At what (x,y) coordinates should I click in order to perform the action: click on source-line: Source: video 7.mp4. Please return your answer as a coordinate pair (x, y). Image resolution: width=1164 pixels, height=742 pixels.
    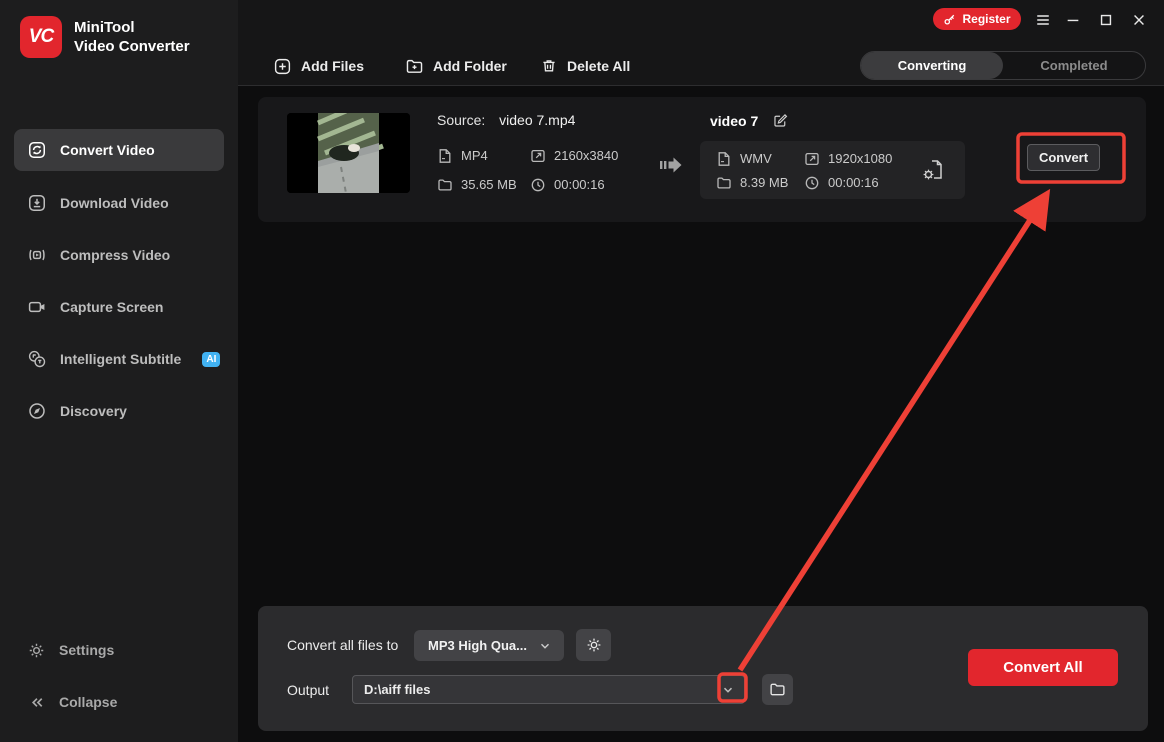
    Looking at the image, I should click on (506, 120).